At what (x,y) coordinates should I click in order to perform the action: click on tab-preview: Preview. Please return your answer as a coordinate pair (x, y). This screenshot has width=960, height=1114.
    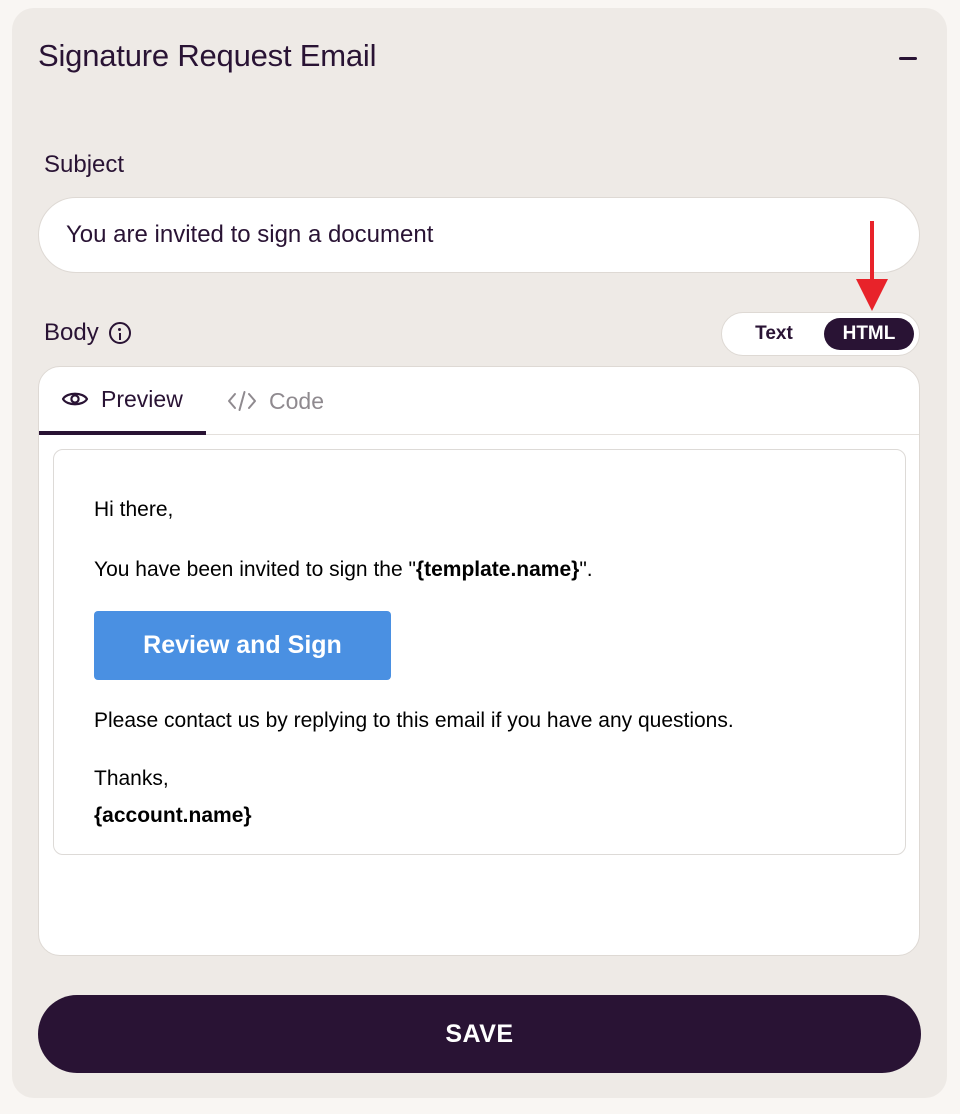
    Looking at the image, I should click on (122, 401).